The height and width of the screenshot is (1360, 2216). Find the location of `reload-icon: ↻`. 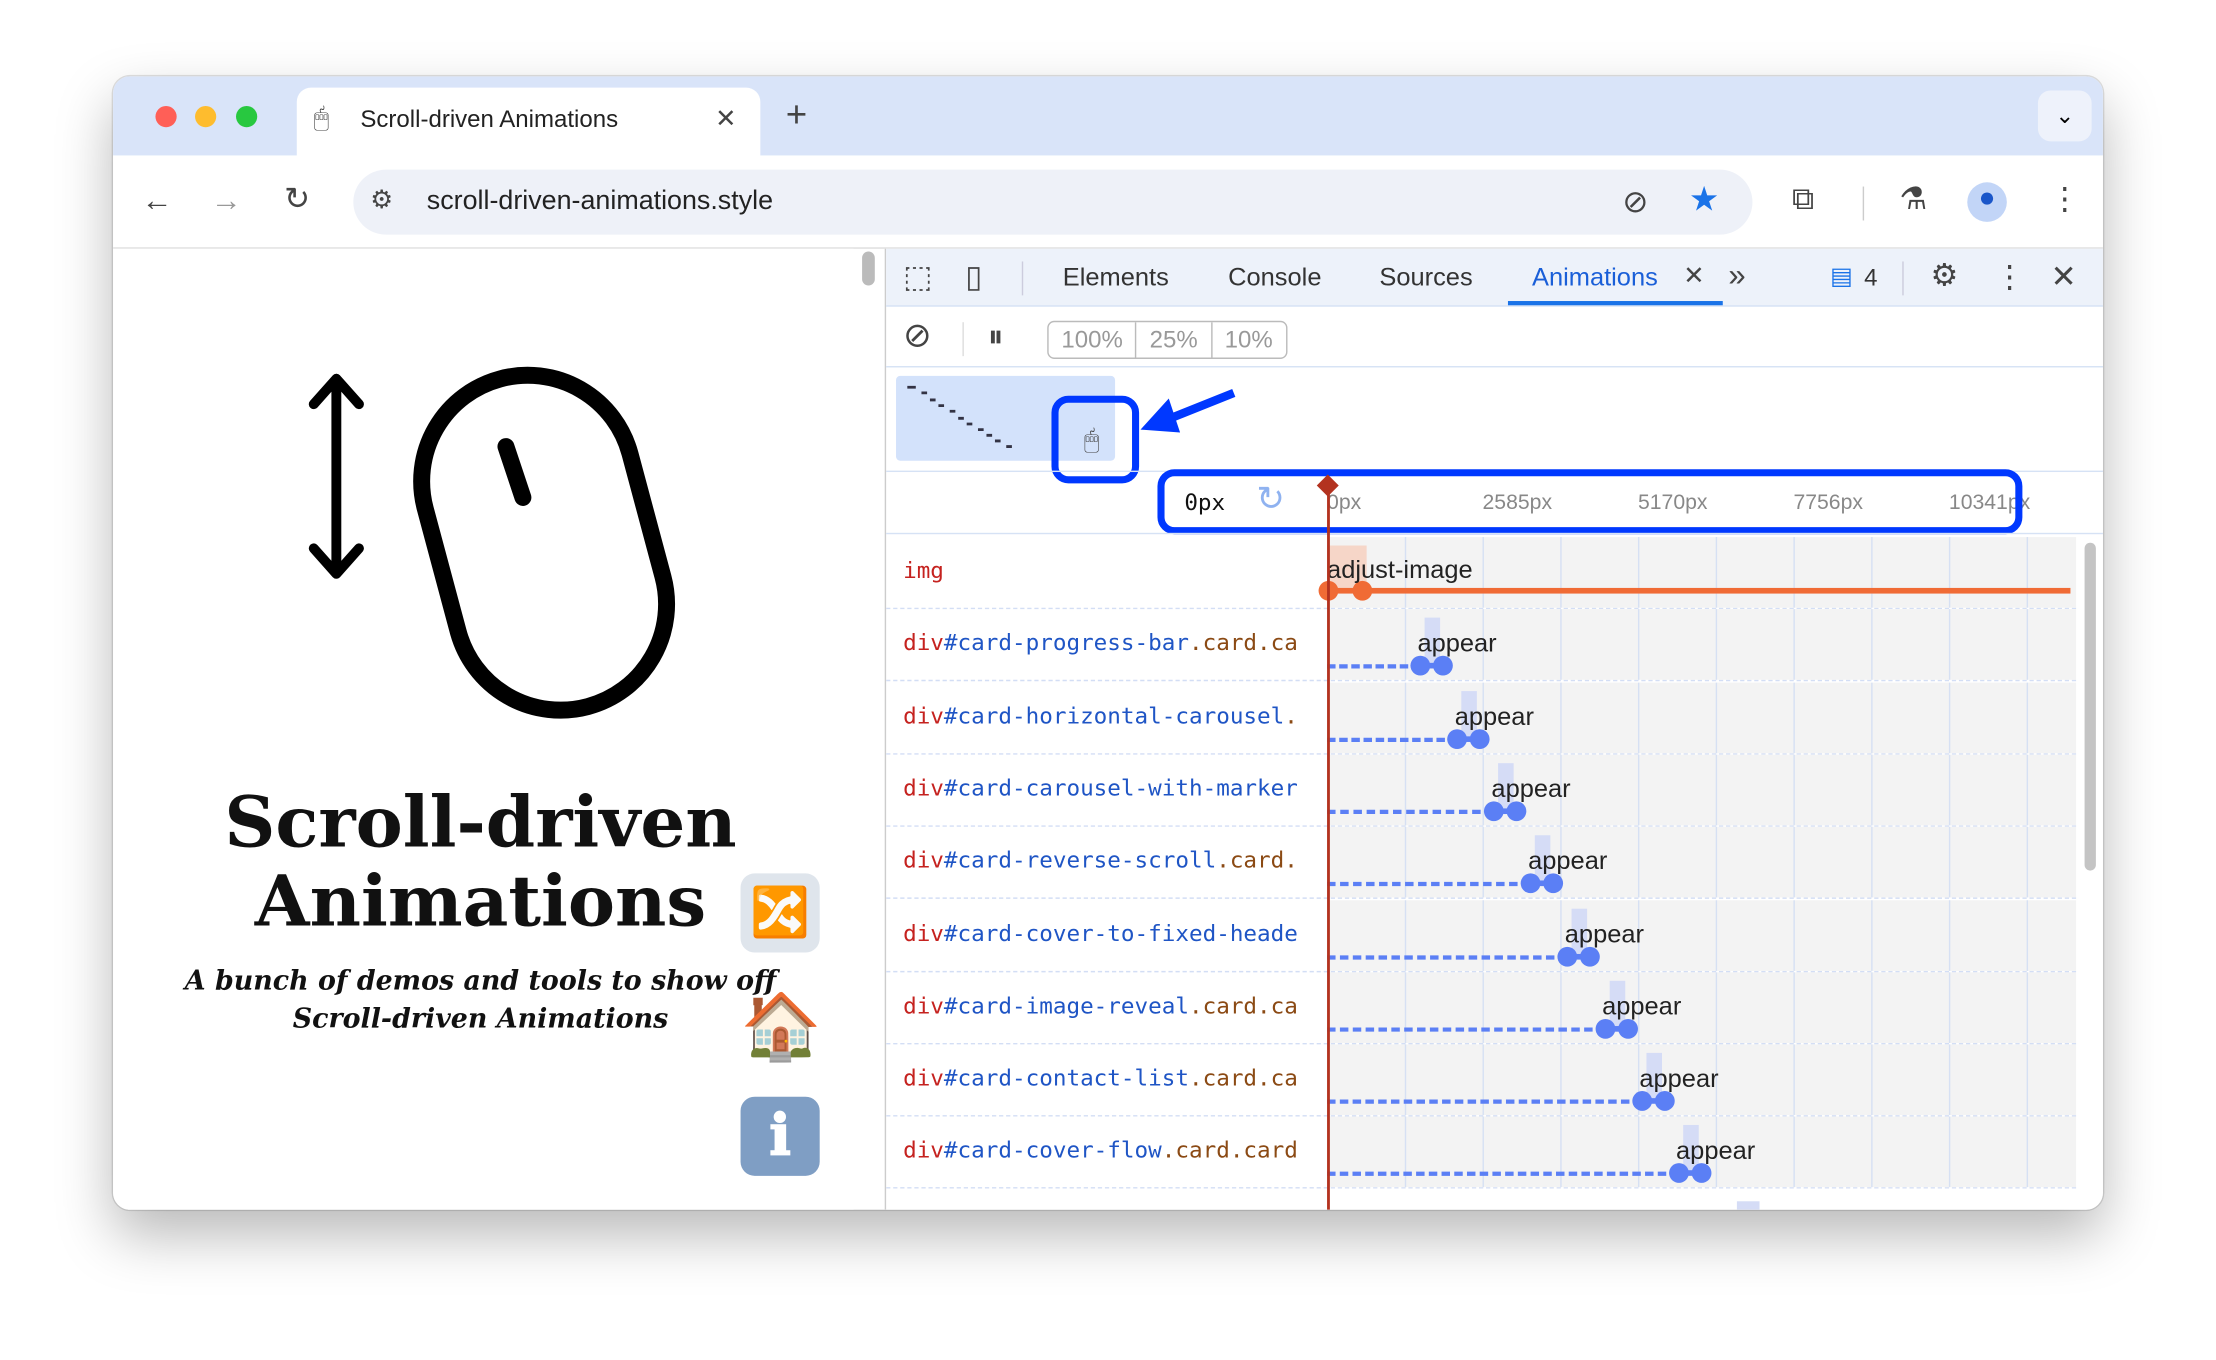

reload-icon: ↻ is located at coordinates (297, 199).